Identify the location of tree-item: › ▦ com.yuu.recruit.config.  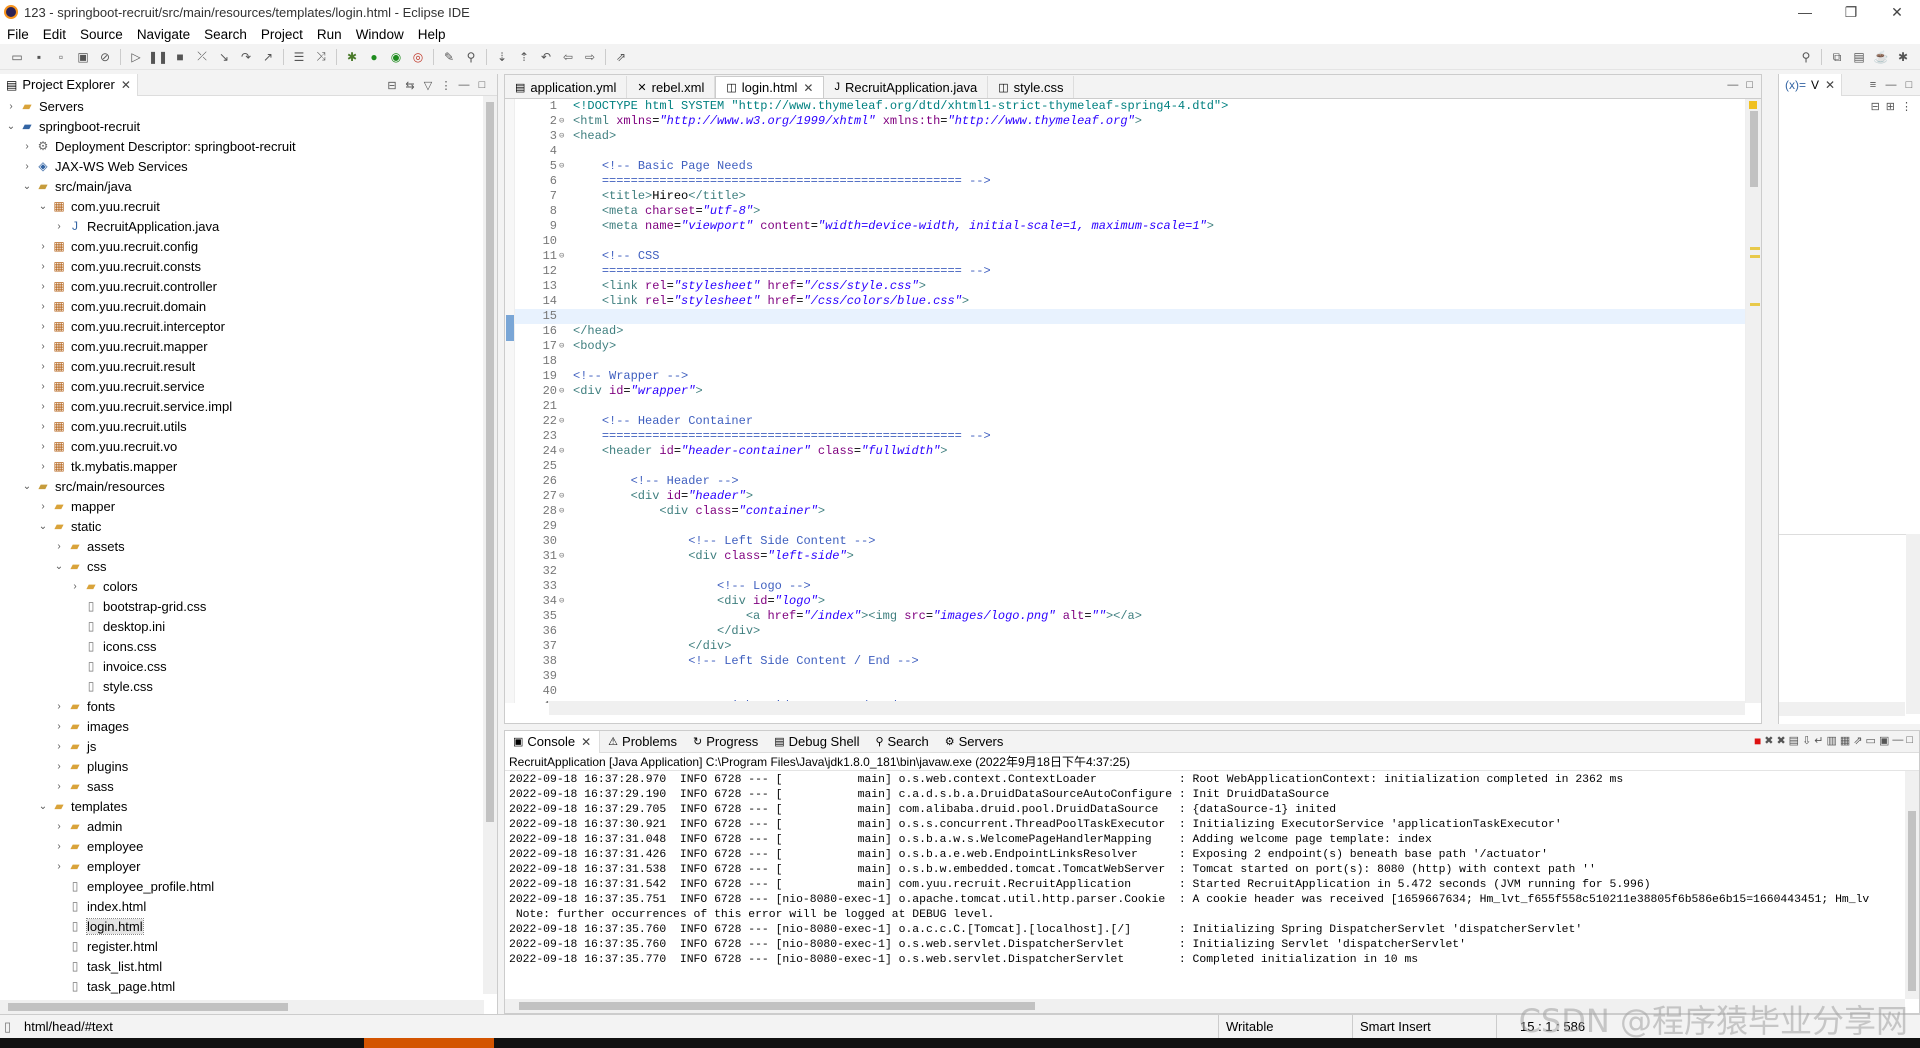
(242, 246).